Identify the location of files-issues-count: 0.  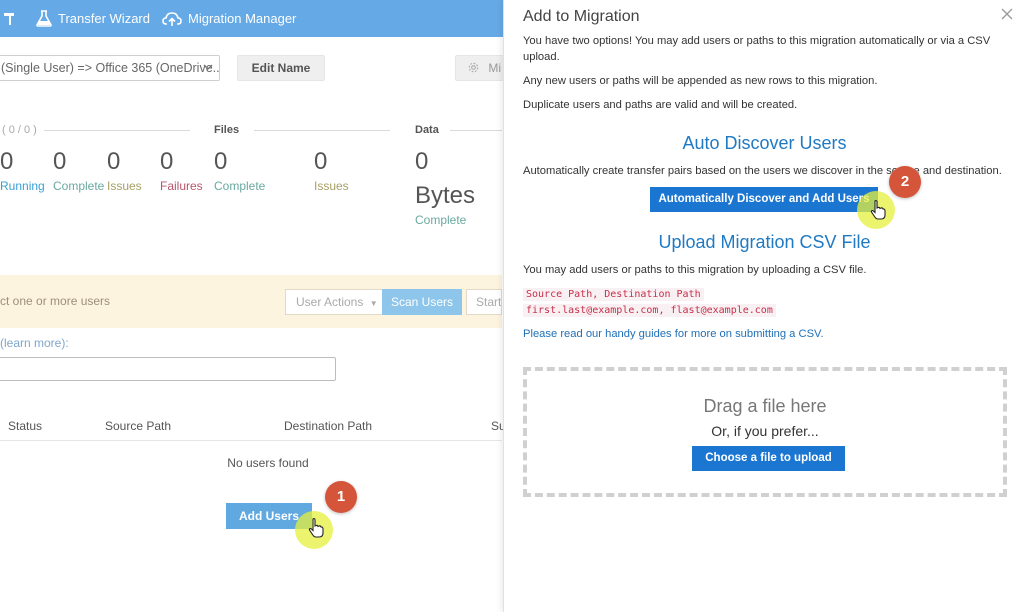
(321, 161).